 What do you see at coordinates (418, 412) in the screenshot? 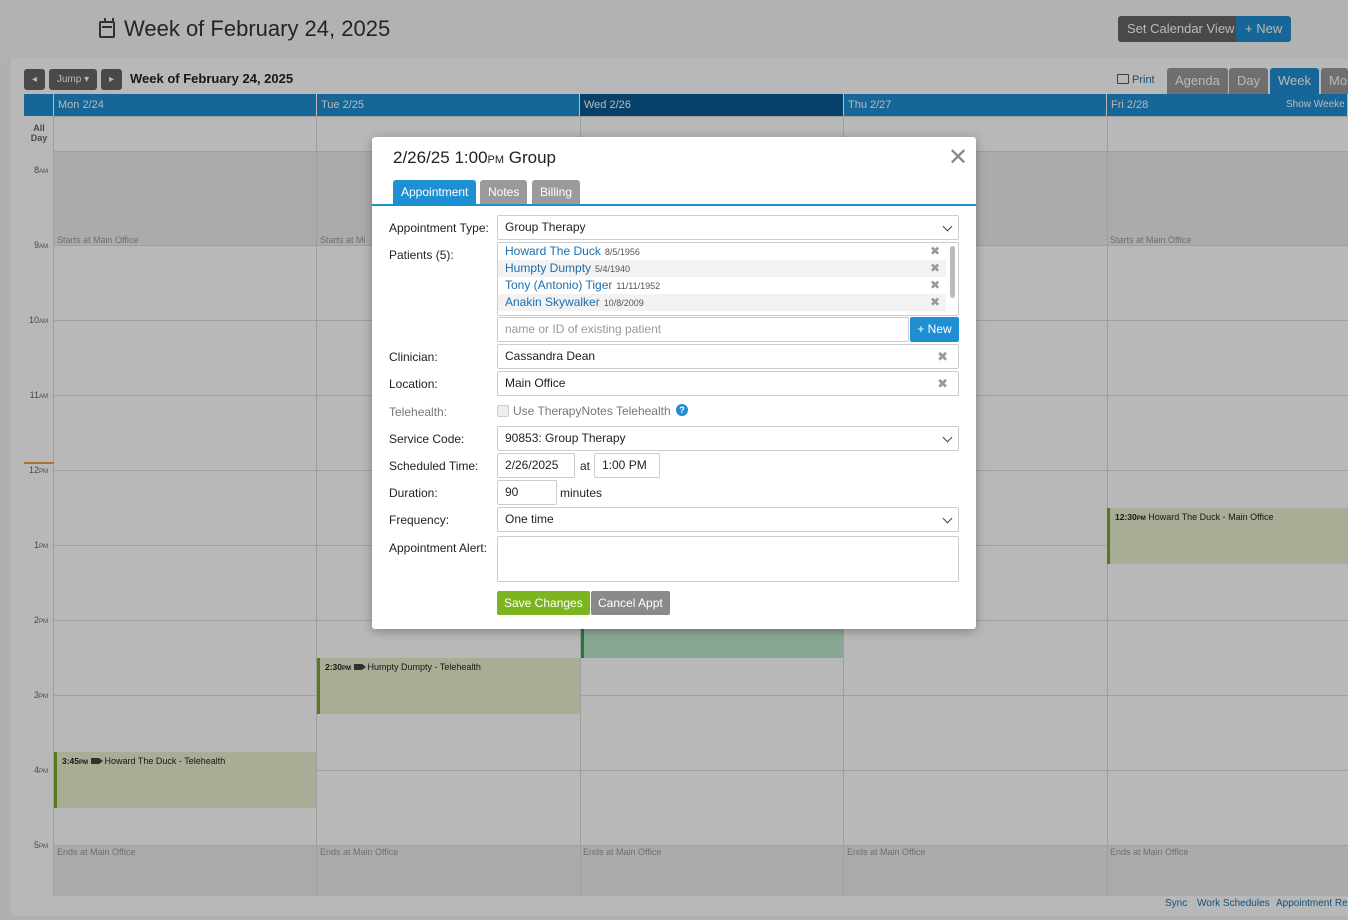
I see `telehealth-label: Telehealth:` at bounding box center [418, 412].